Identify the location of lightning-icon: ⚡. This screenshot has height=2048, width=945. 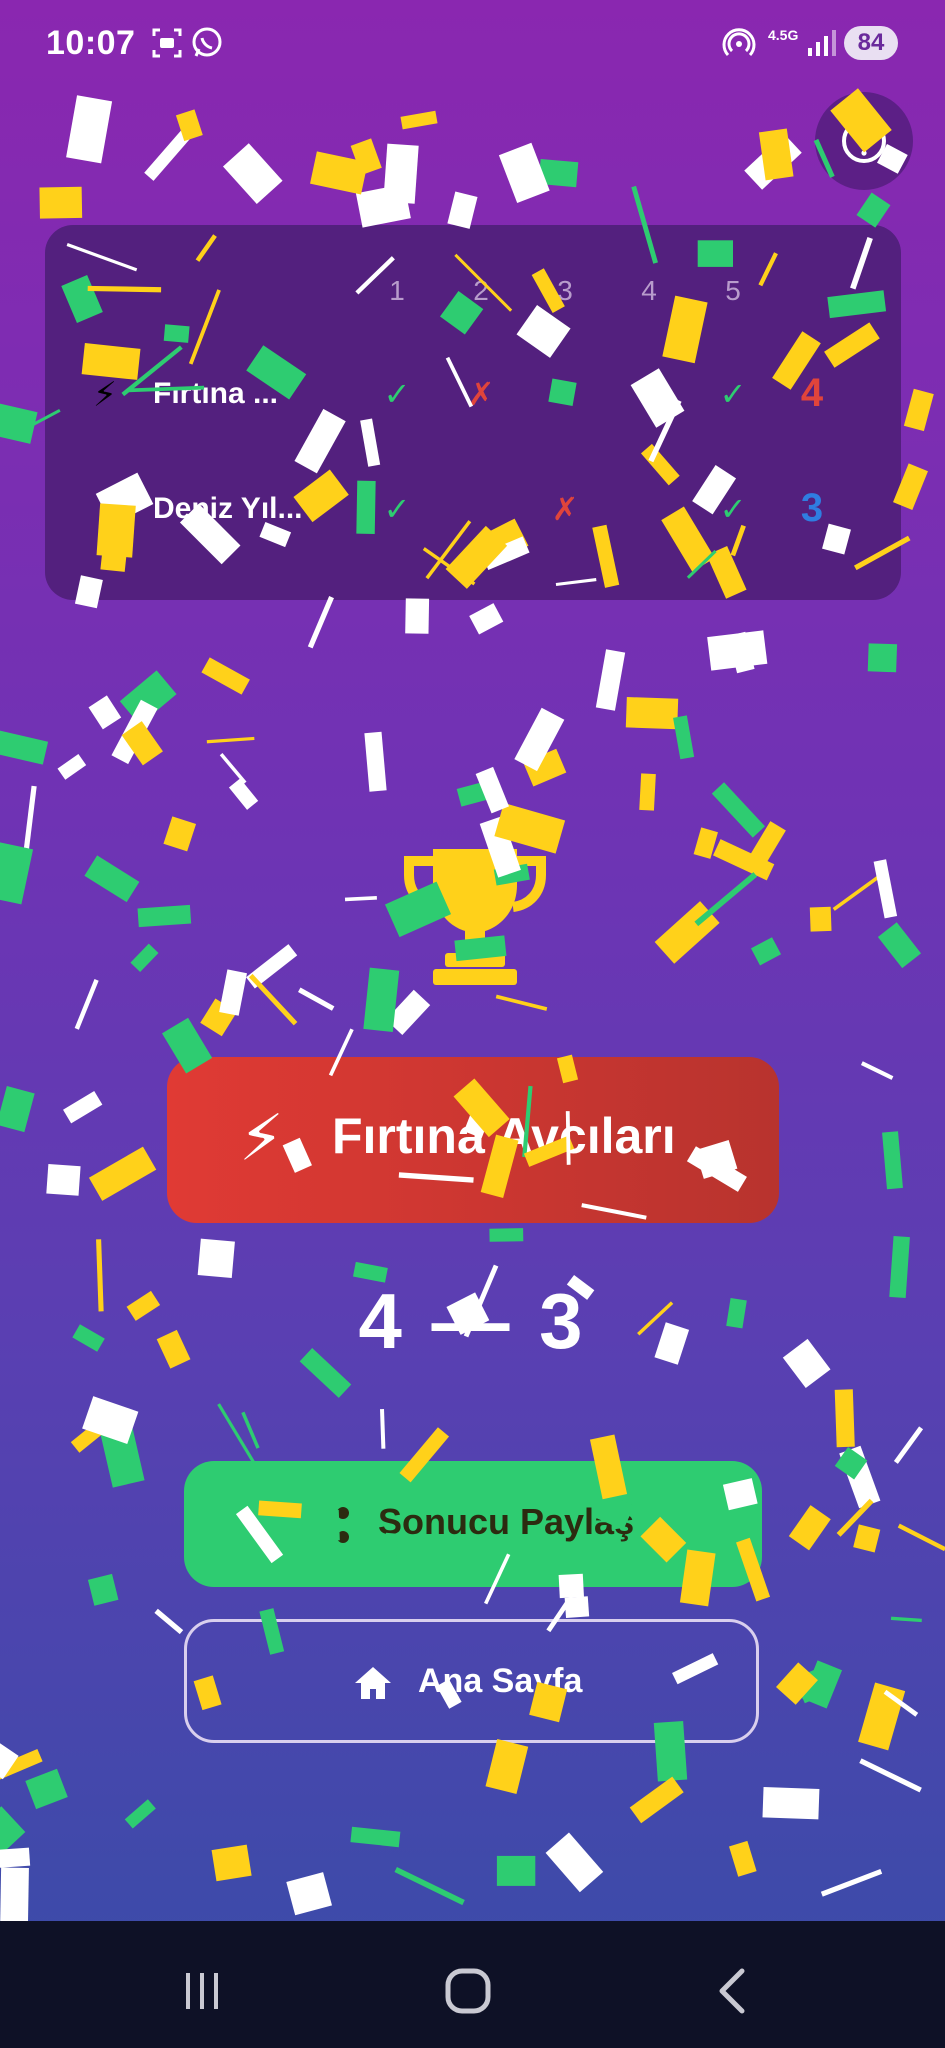
(105, 395).